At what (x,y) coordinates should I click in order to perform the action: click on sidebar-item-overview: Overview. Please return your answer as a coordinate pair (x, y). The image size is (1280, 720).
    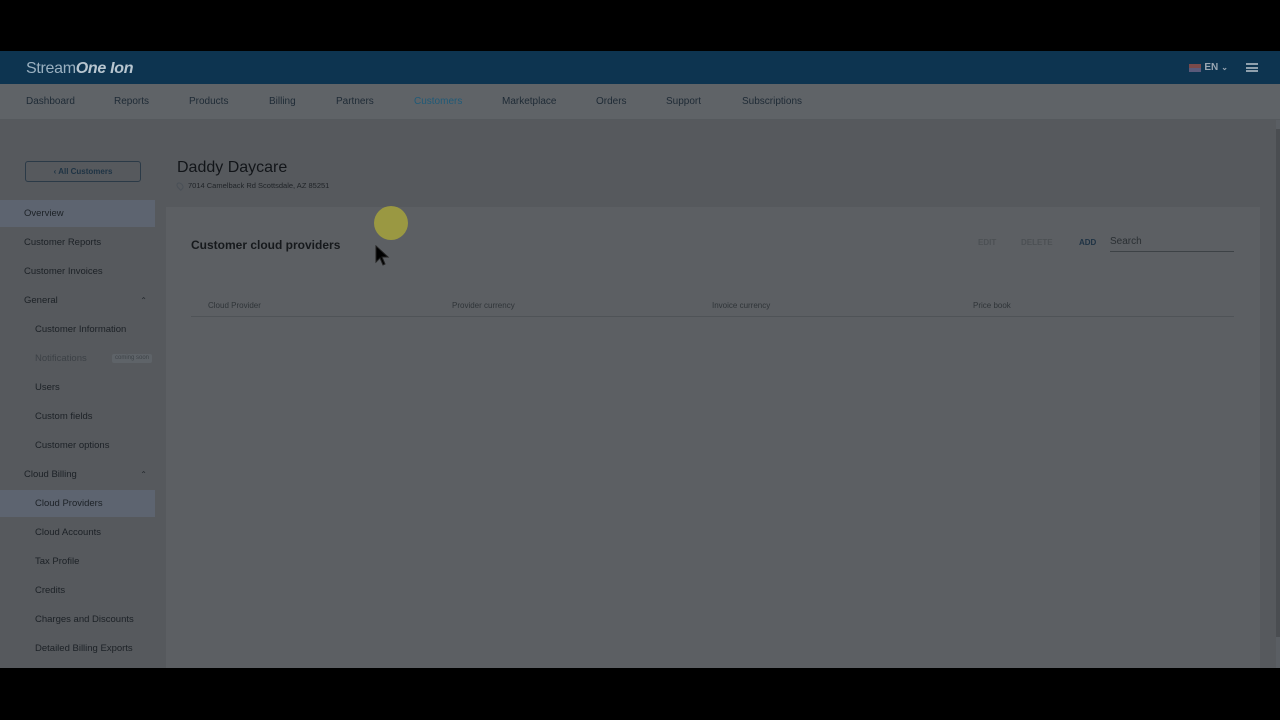
    Looking at the image, I should click on (77, 213).